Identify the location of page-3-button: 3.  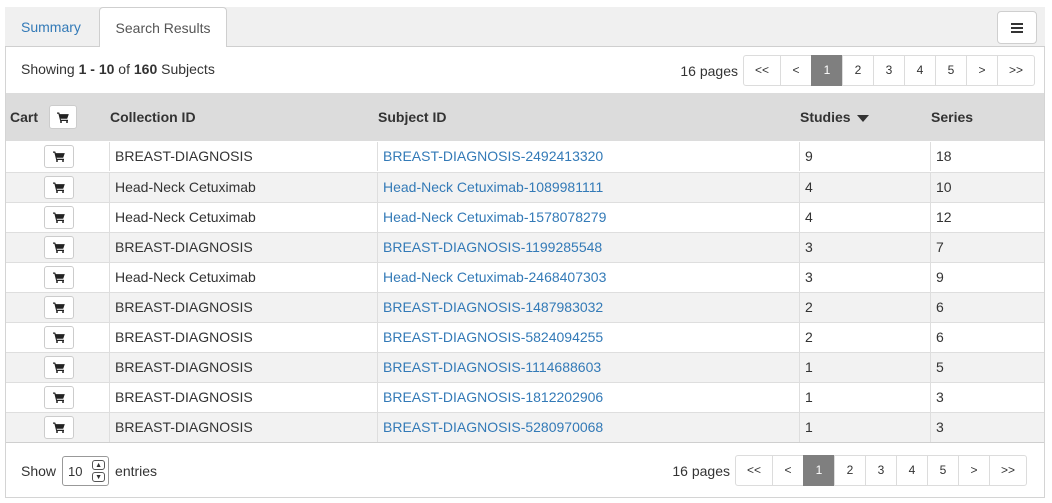
(889, 70).